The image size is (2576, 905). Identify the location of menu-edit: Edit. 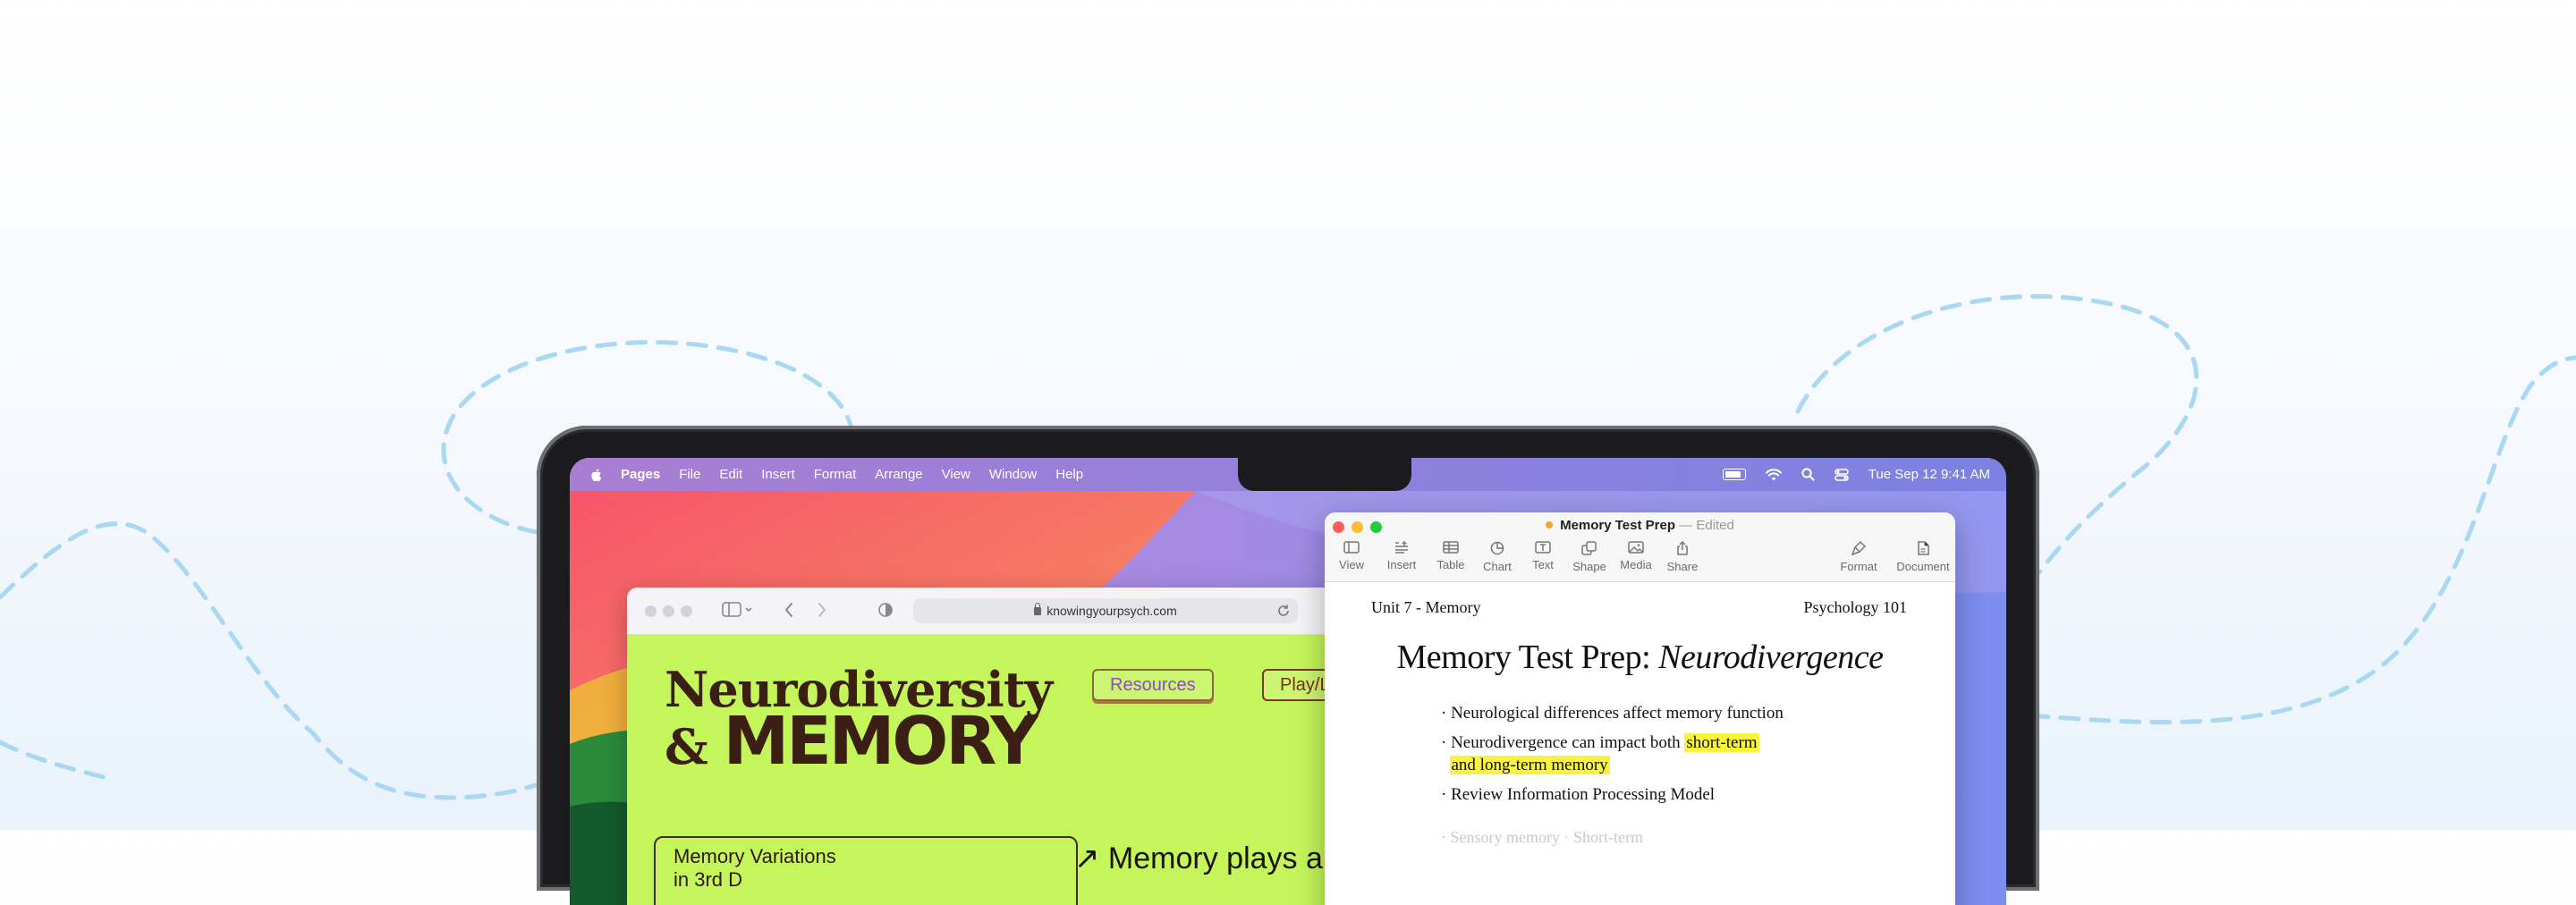
(730, 475).